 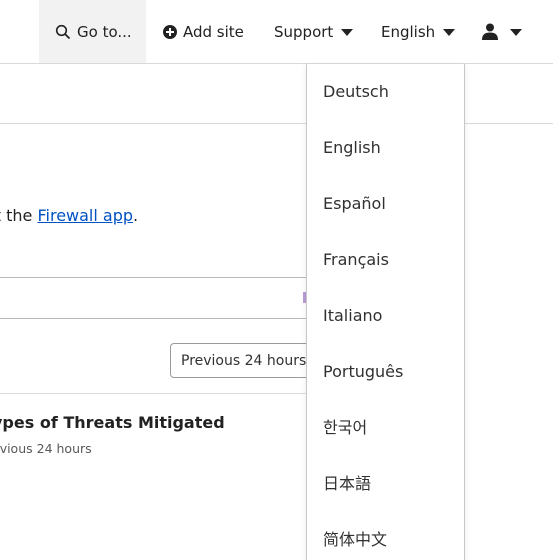 What do you see at coordinates (112, 422) in the screenshot?
I see `card-title: ypes of Threats Mitigated` at bounding box center [112, 422].